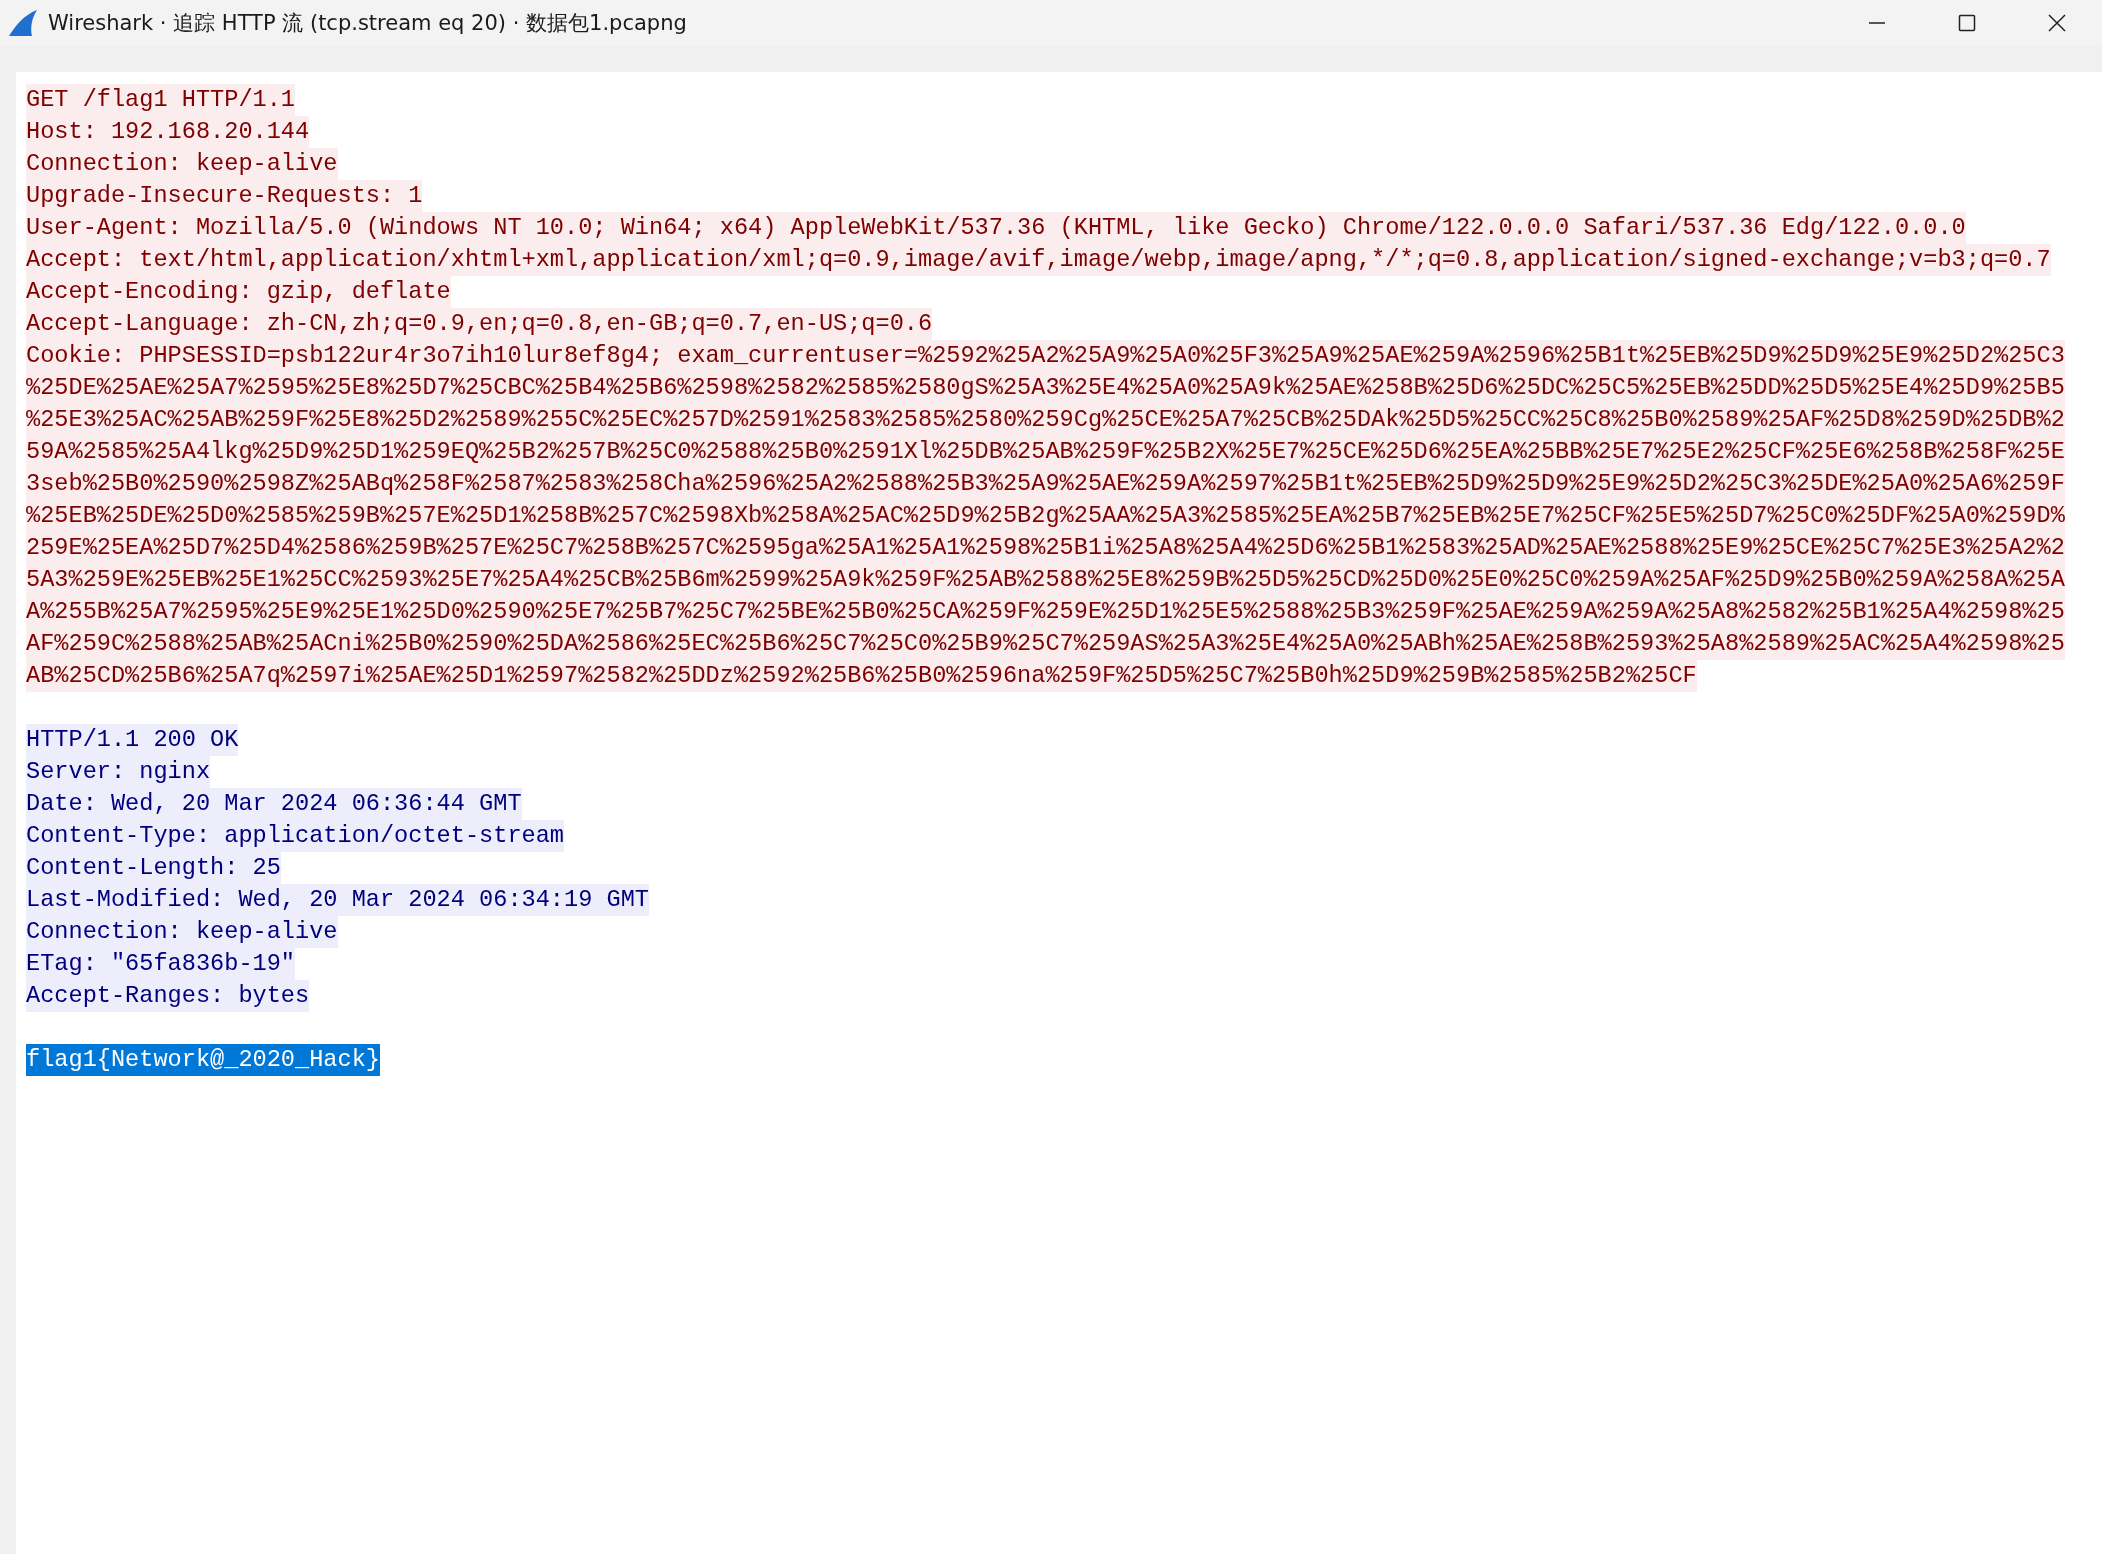  What do you see at coordinates (2057, 23) in the screenshot?
I see `close-icon` at bounding box center [2057, 23].